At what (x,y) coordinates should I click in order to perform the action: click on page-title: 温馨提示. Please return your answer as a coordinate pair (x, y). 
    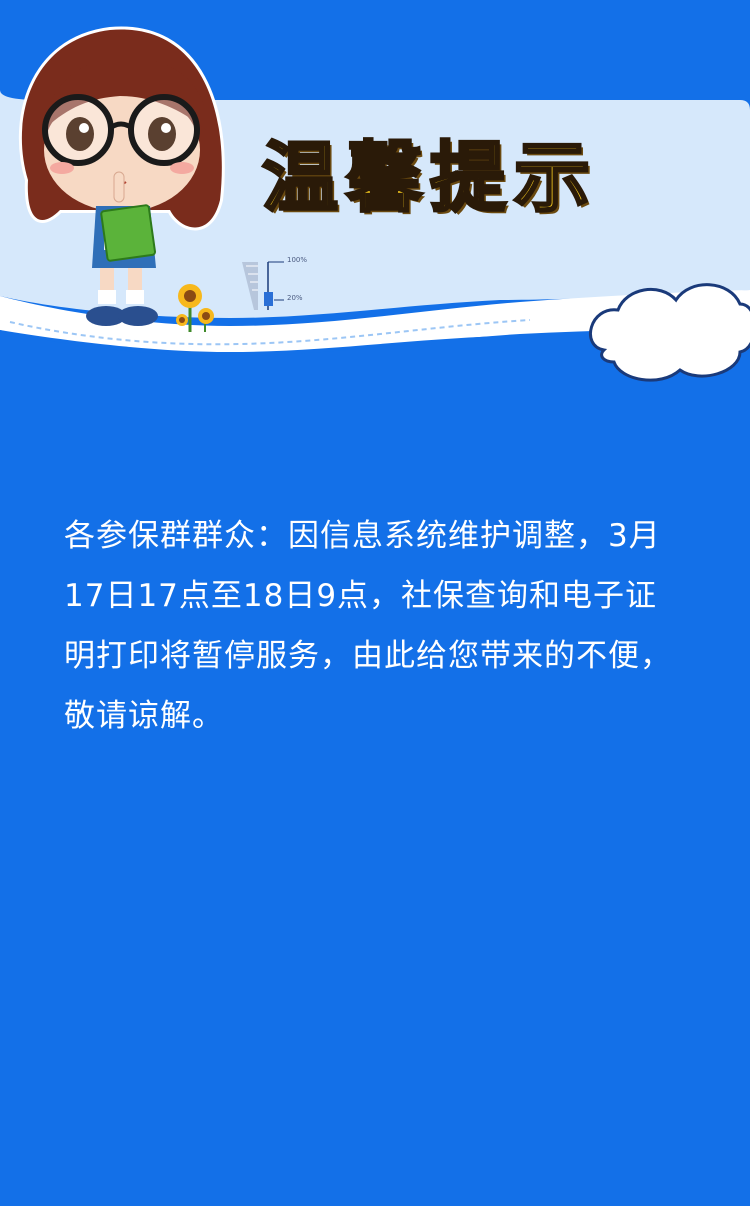
    Looking at the image, I should click on (429, 177).